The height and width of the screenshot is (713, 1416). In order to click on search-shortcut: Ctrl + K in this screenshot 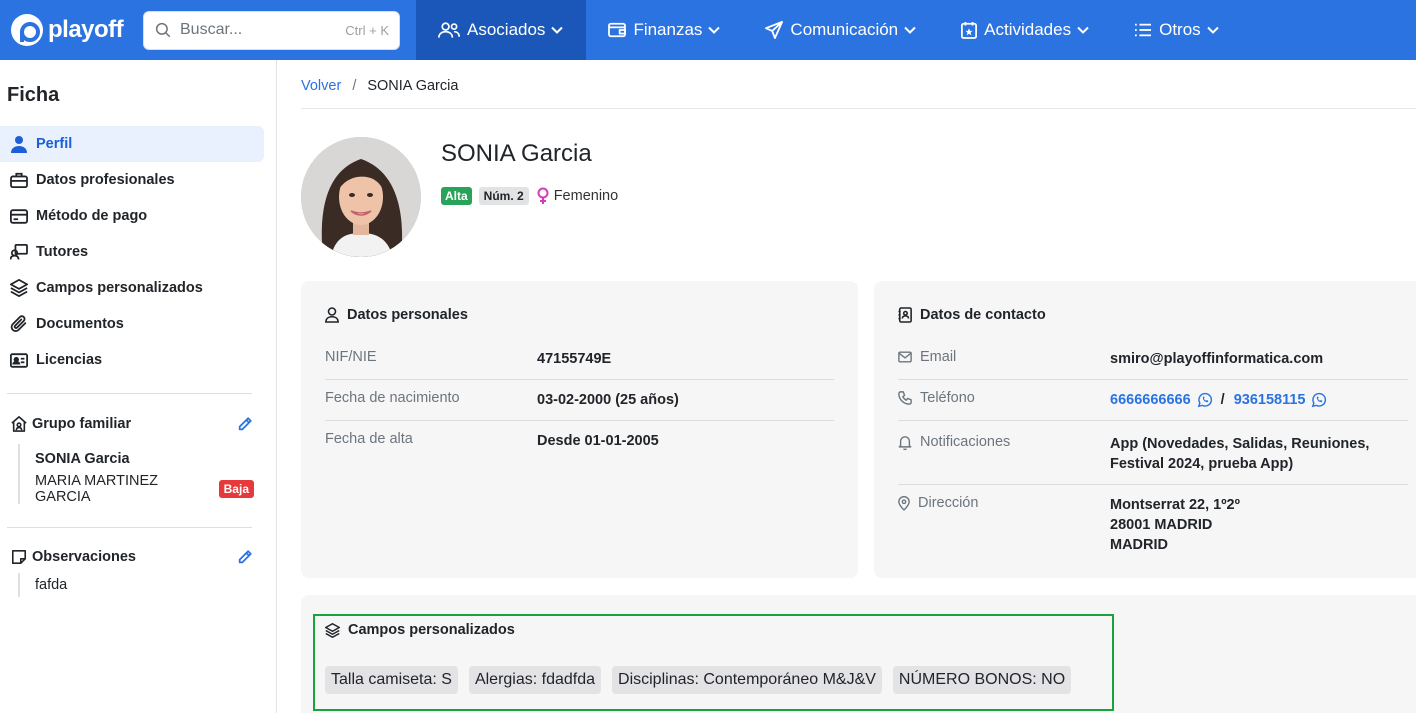, I will do `click(367, 30)`.